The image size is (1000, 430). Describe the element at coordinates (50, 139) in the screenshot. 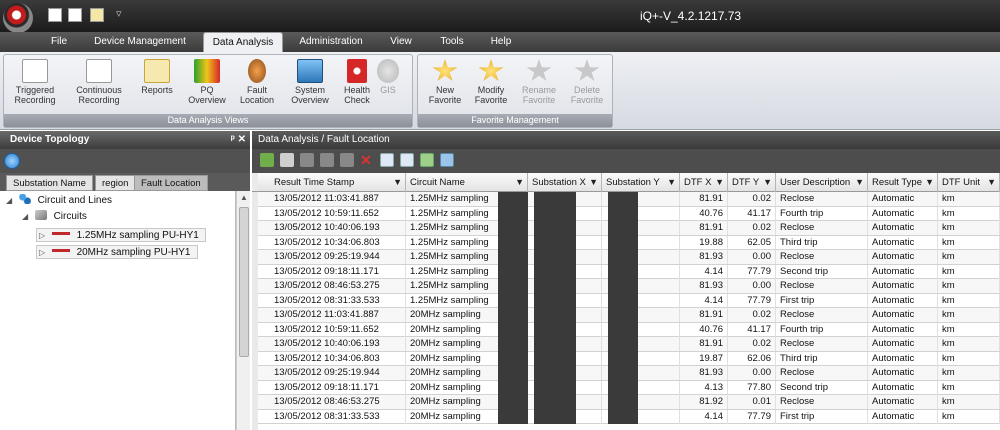

I see `panel-title: Device Topology` at that location.